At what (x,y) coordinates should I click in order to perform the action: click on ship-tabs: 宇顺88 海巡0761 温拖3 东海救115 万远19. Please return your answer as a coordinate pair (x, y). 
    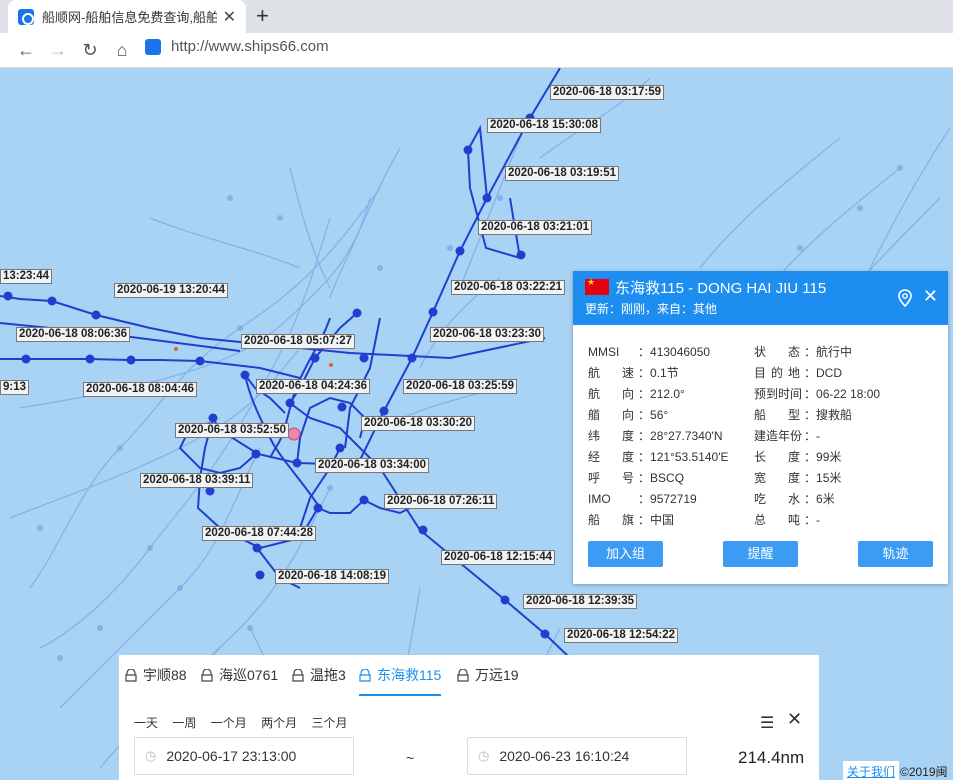
    Looking at the image, I should click on (469, 675).